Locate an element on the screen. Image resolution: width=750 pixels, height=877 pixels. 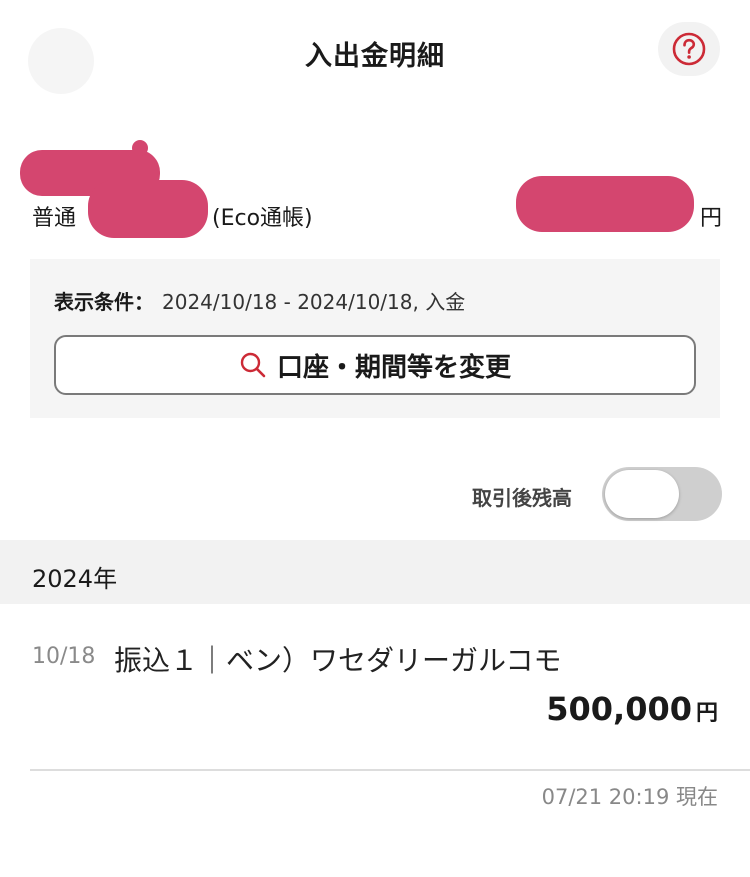
toggle-knob is located at coordinates (642, 494).